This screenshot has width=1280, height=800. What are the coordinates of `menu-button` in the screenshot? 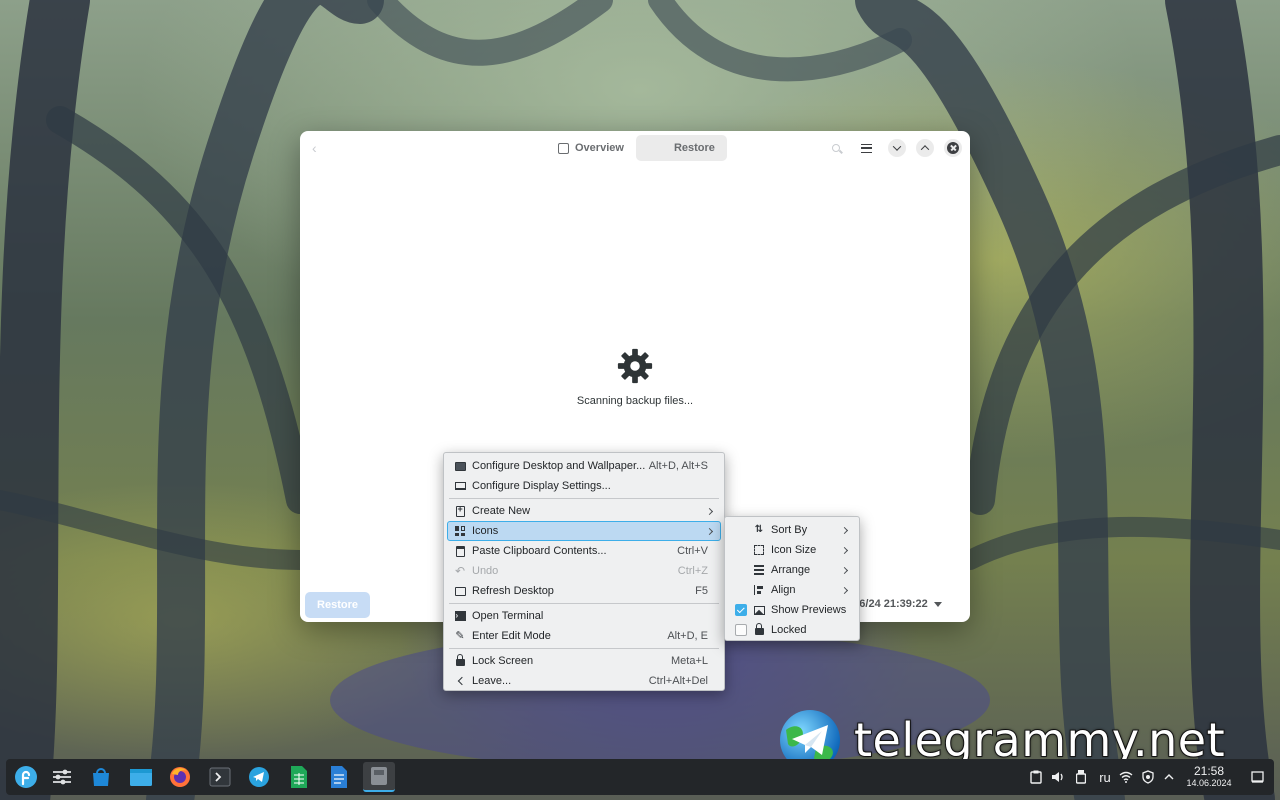 It's located at (866, 148).